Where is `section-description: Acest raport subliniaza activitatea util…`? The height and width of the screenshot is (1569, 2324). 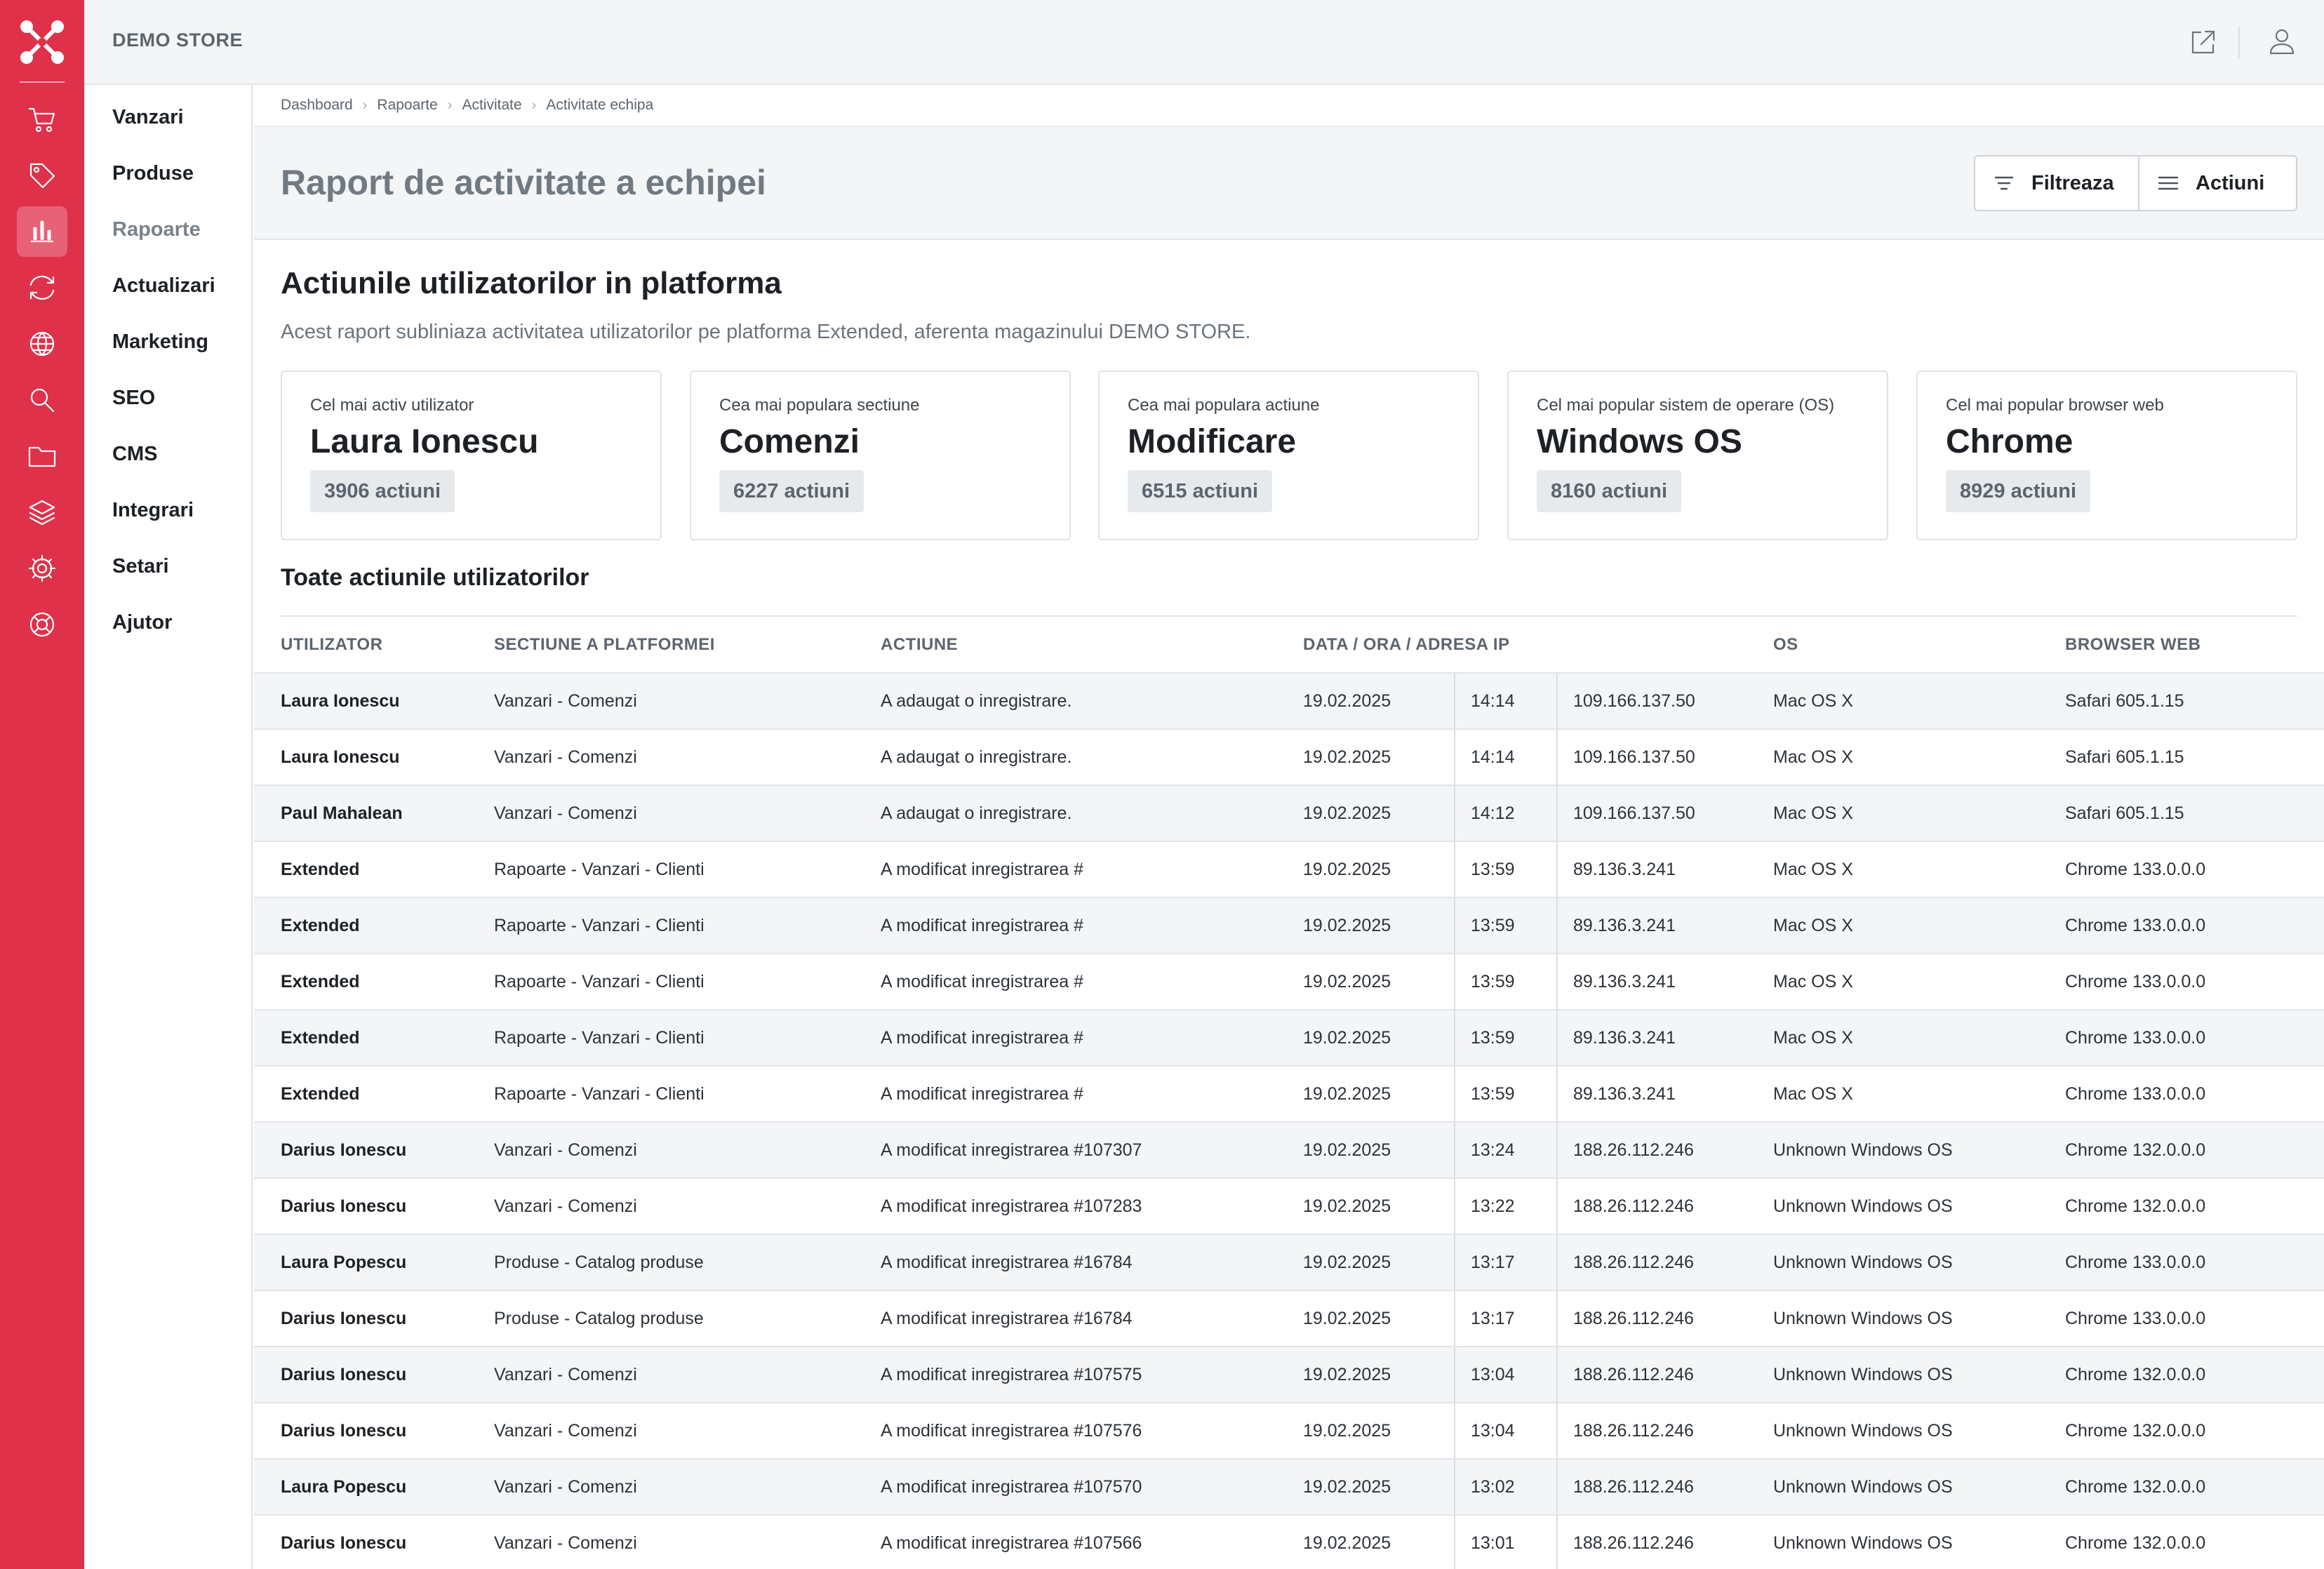 section-description: Acest raport subliniaza activitatea util… is located at coordinates (766, 332).